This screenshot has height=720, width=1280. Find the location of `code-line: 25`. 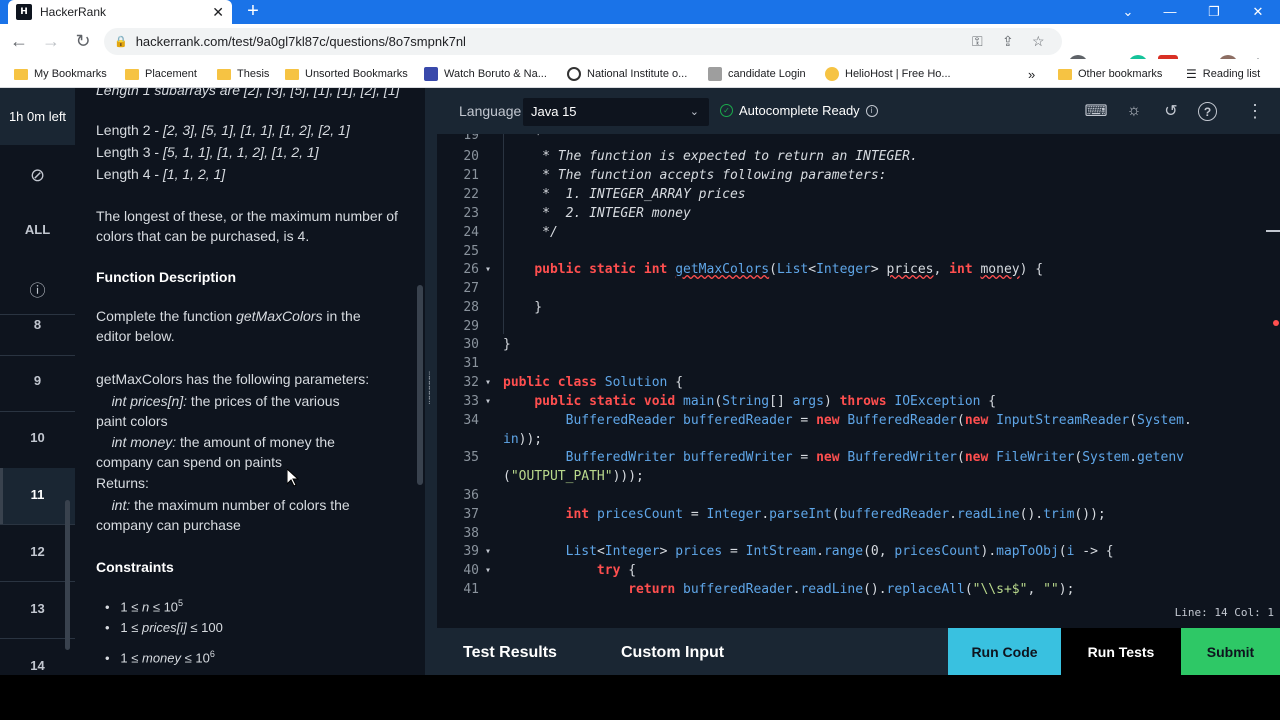

code-line: 25 is located at coordinates (858, 251).